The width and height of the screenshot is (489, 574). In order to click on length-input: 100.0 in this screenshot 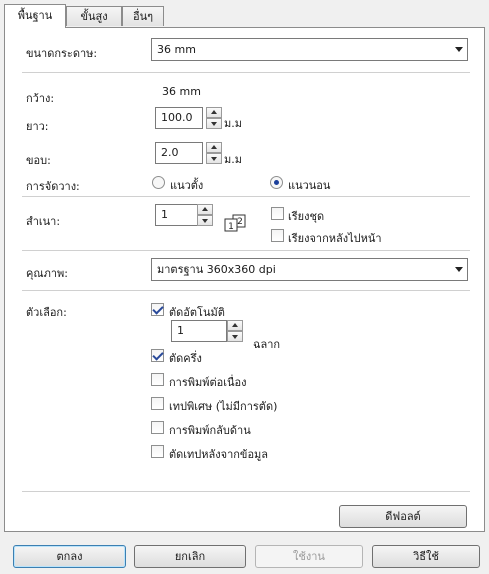, I will do `click(179, 118)`.